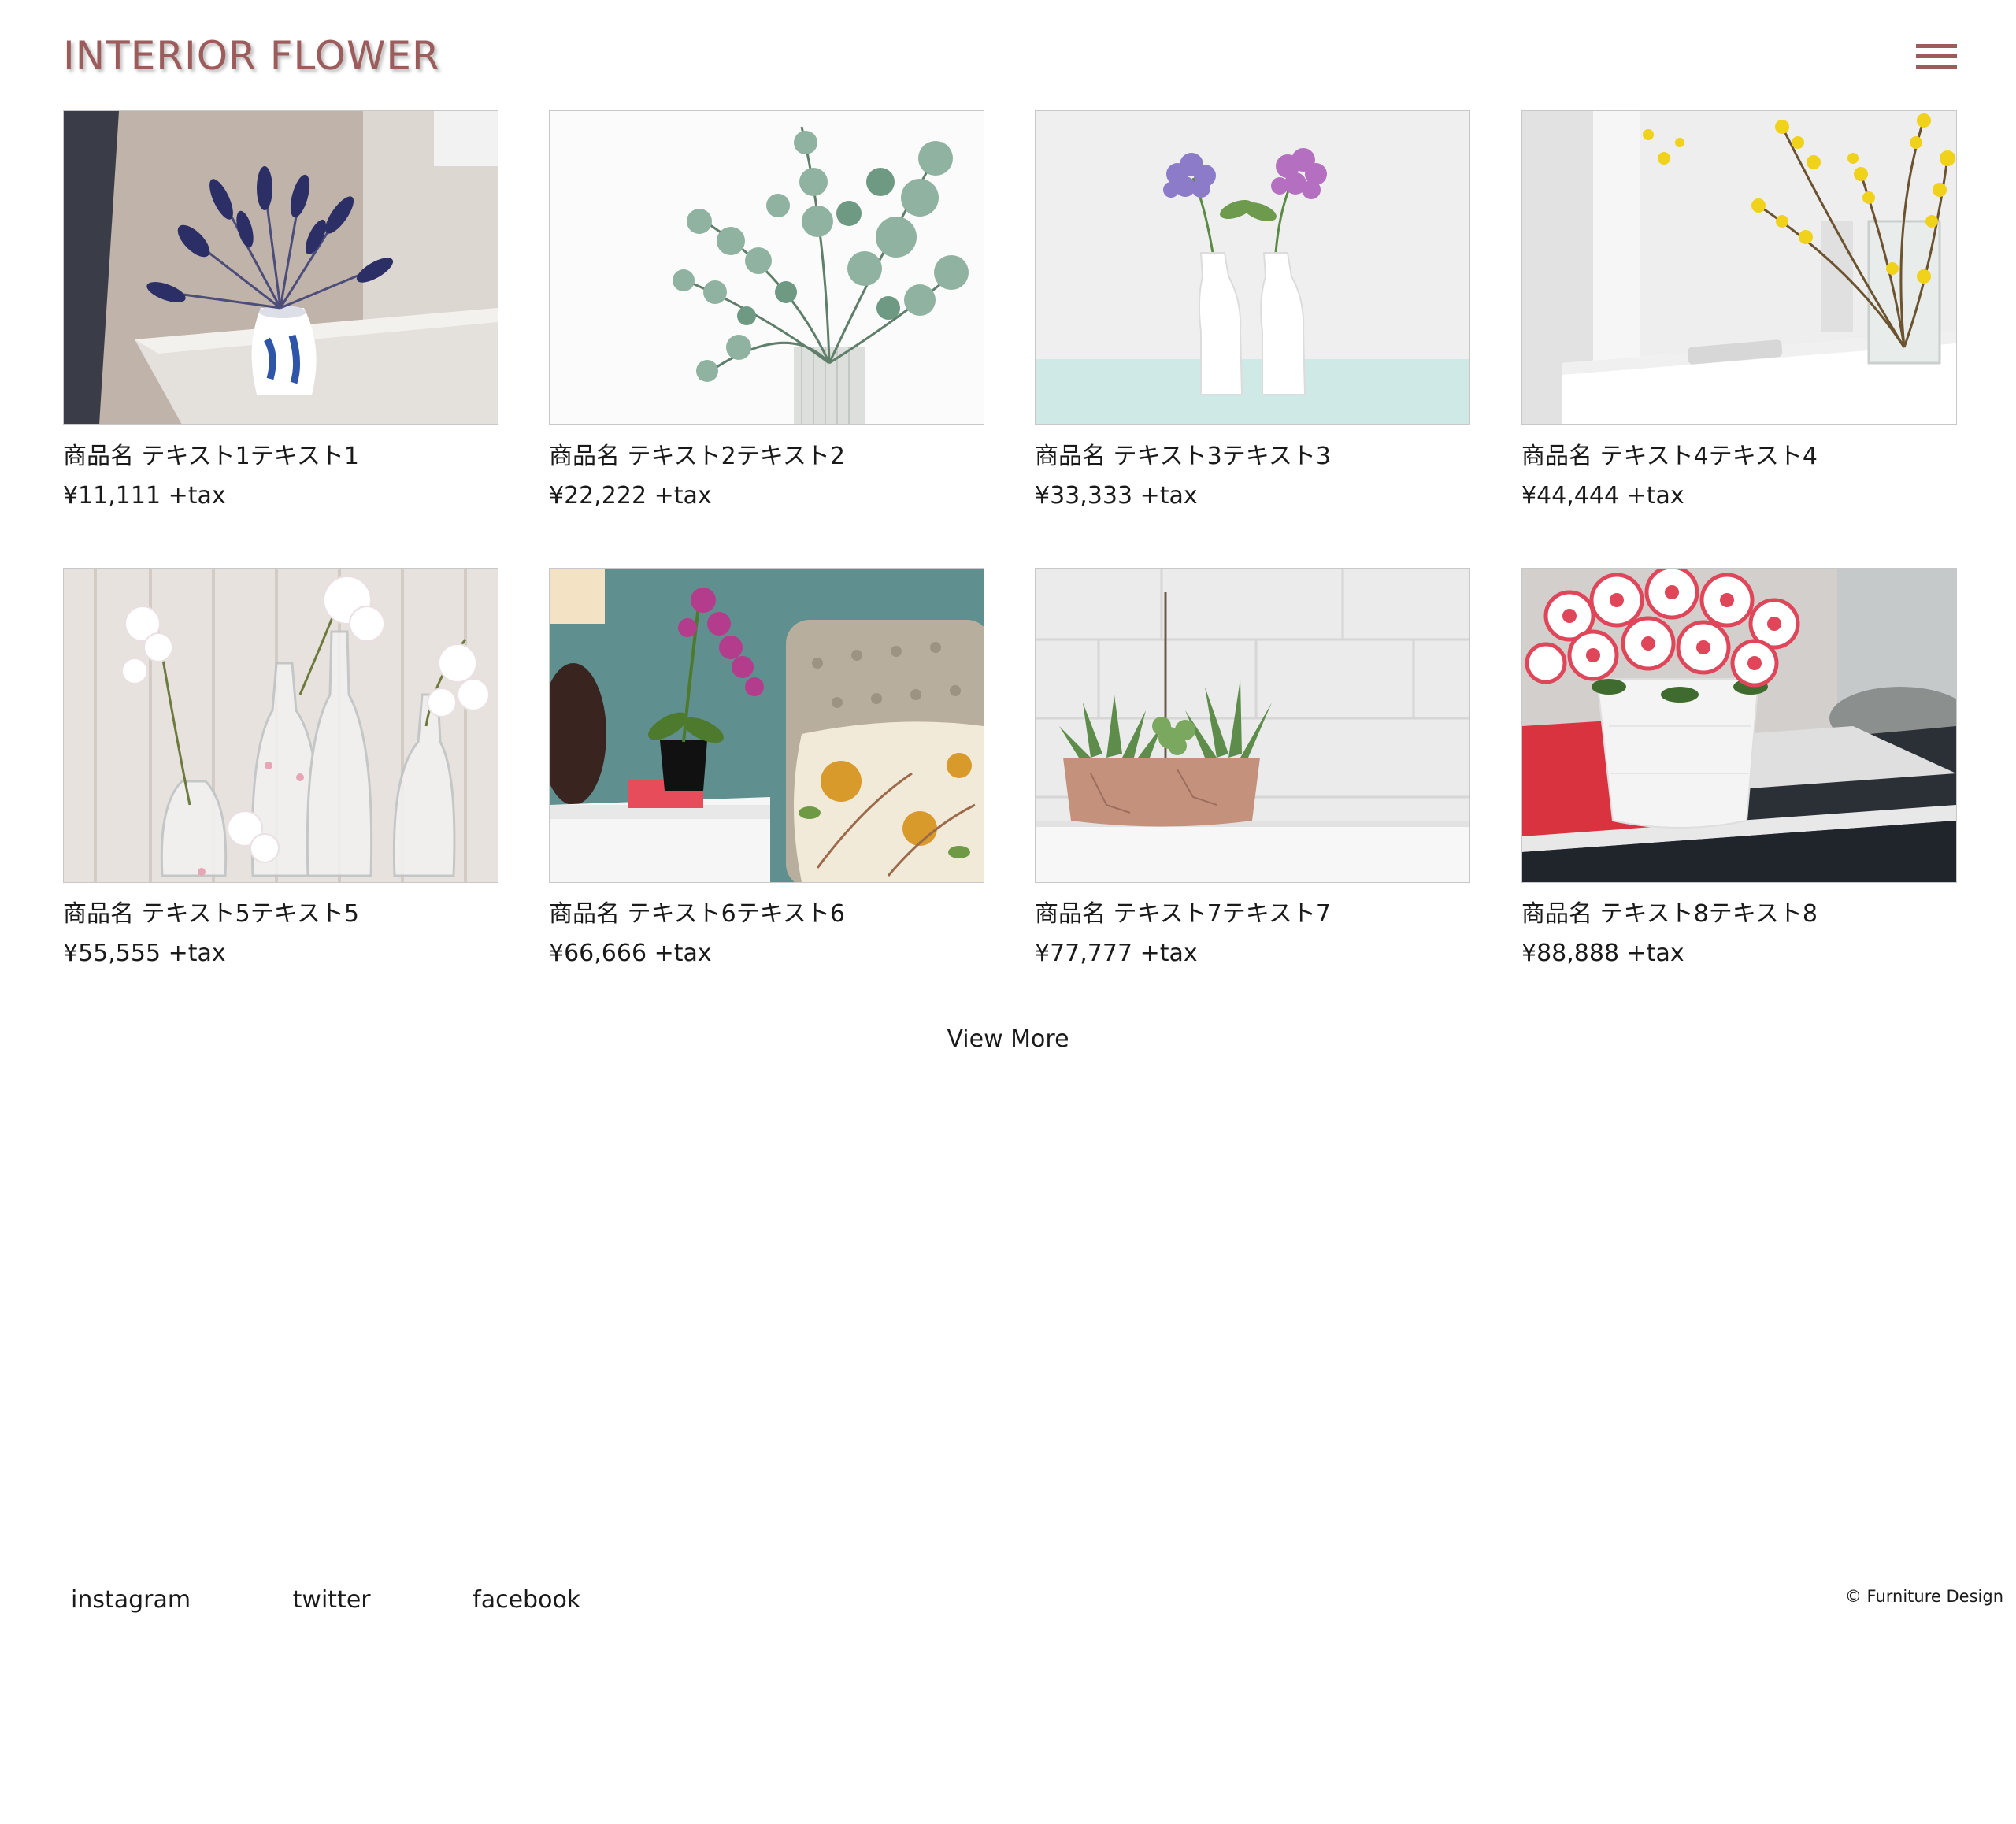 The image size is (2016, 1824). Describe the element at coordinates (280, 914) in the screenshot. I see `product-name: 商品名 テキスト5テキスト5` at that location.